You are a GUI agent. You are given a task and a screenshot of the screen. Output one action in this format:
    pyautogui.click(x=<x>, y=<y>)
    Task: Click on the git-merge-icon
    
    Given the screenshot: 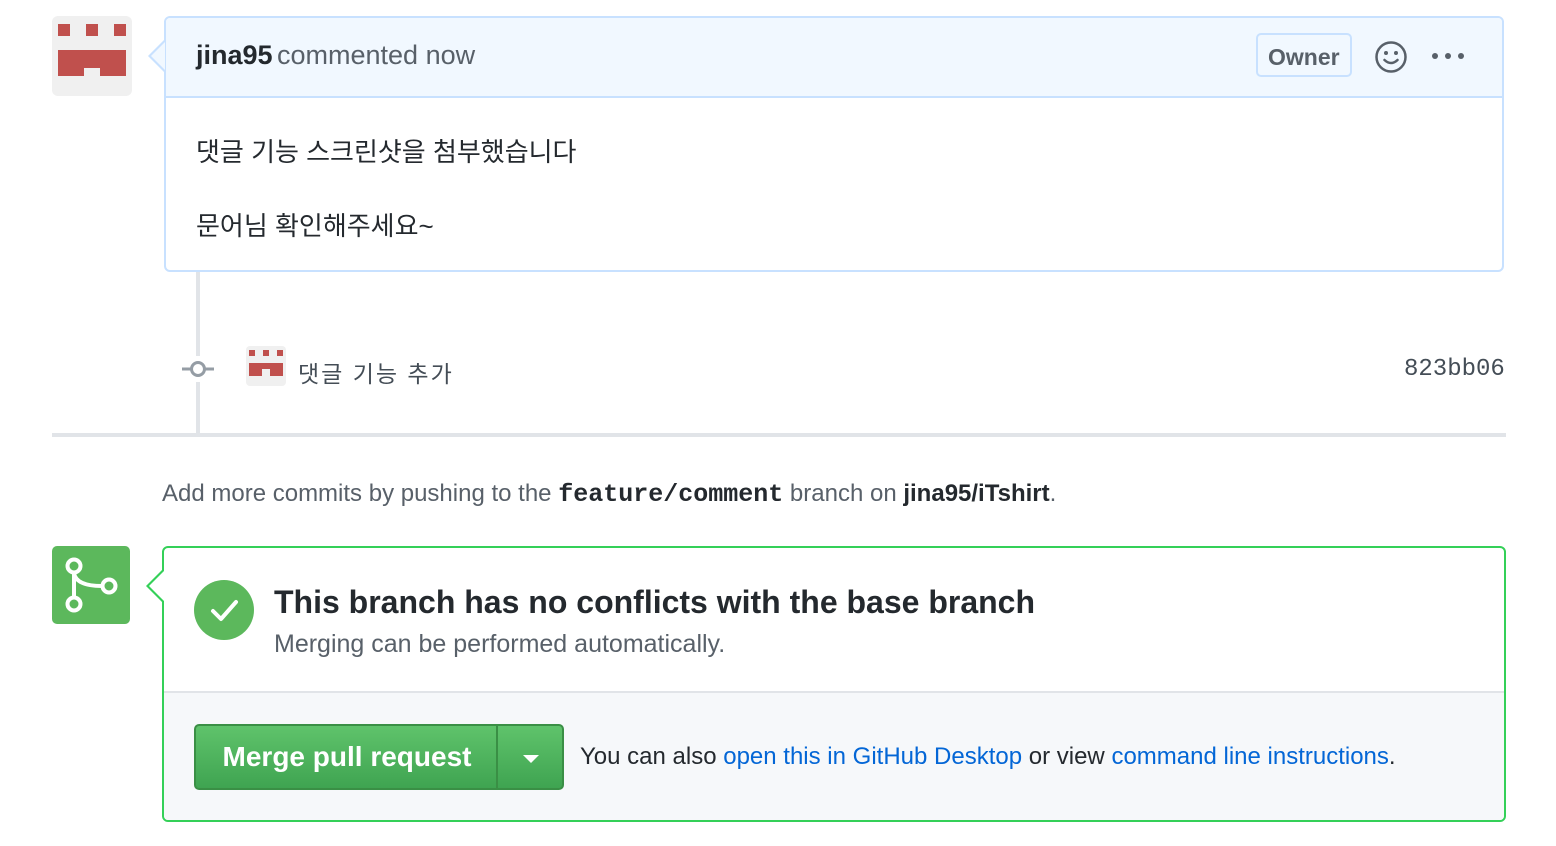 What is the action you would take?
    pyautogui.click(x=91, y=585)
    